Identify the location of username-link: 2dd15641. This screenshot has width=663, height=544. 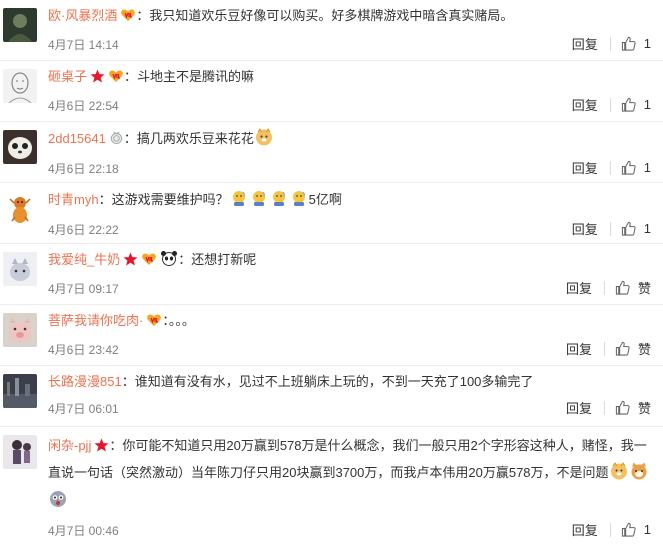
(77, 138).